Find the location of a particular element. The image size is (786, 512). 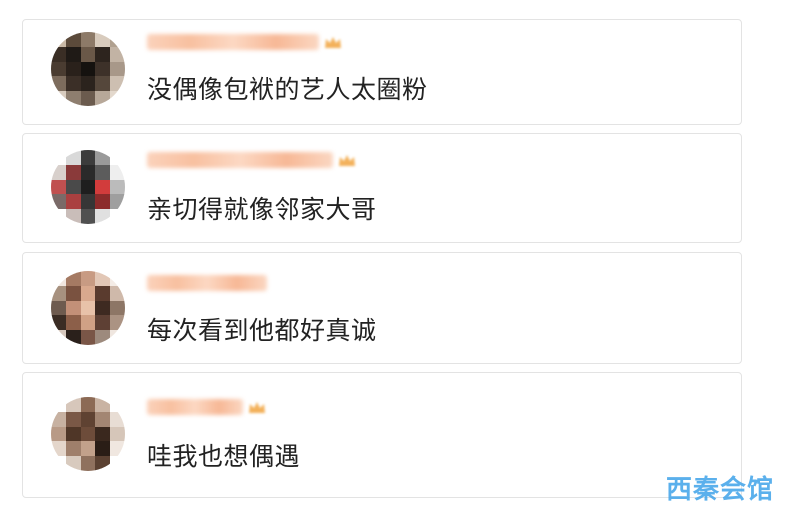

watermark-logo: 西秦会馆 is located at coordinates (719, 490).